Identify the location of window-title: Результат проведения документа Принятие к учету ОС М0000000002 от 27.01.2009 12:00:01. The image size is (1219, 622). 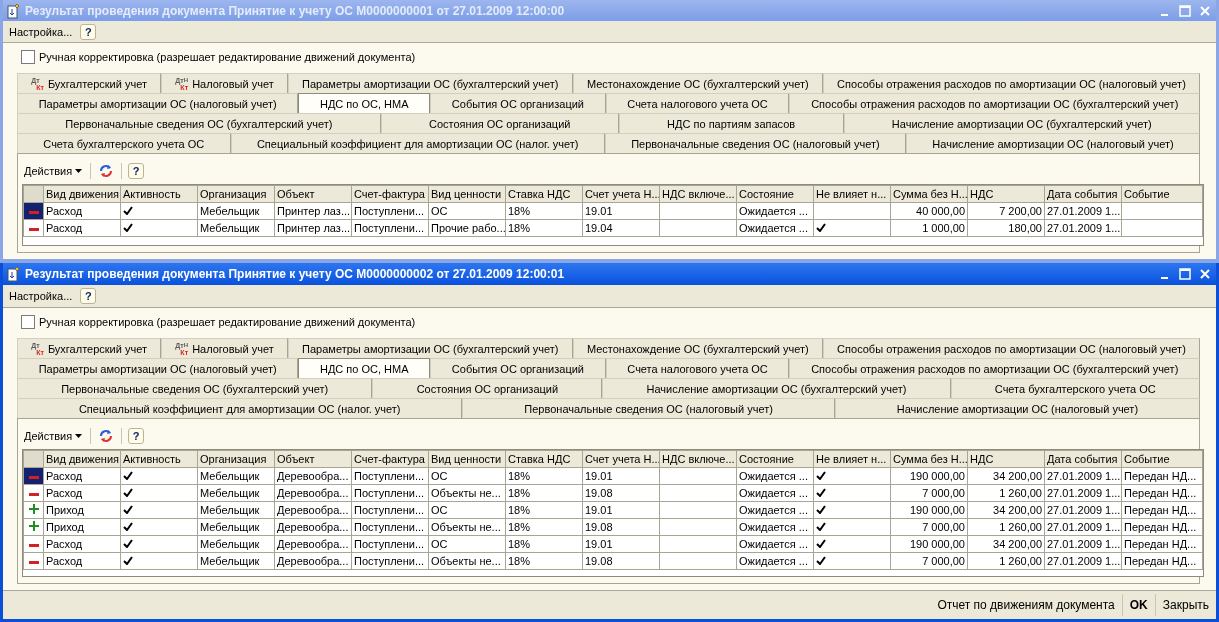
(295, 274).